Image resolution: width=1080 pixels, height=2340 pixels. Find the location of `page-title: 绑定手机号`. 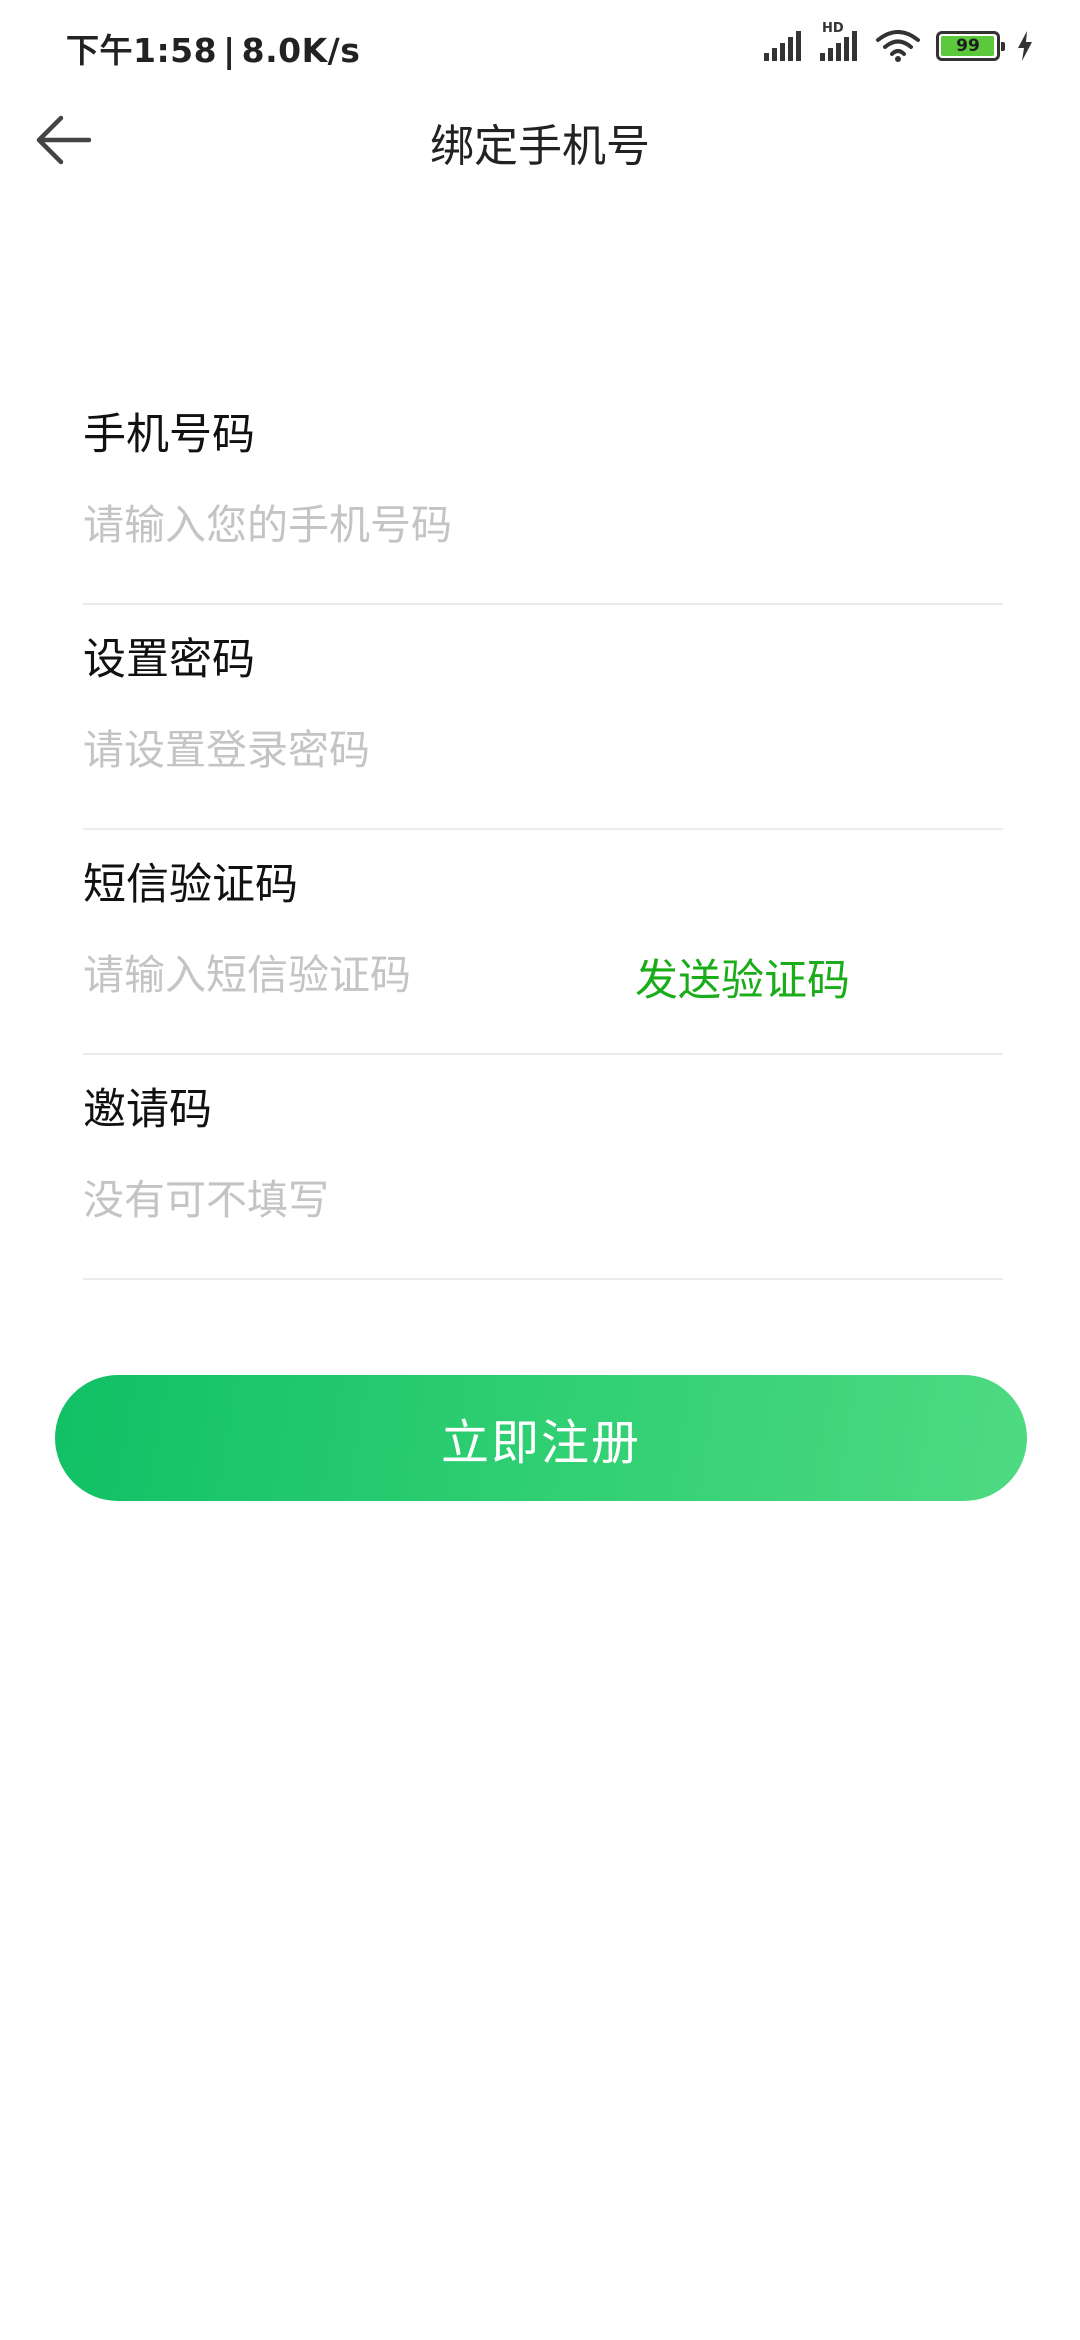

page-title: 绑定手机号 is located at coordinates (540, 146).